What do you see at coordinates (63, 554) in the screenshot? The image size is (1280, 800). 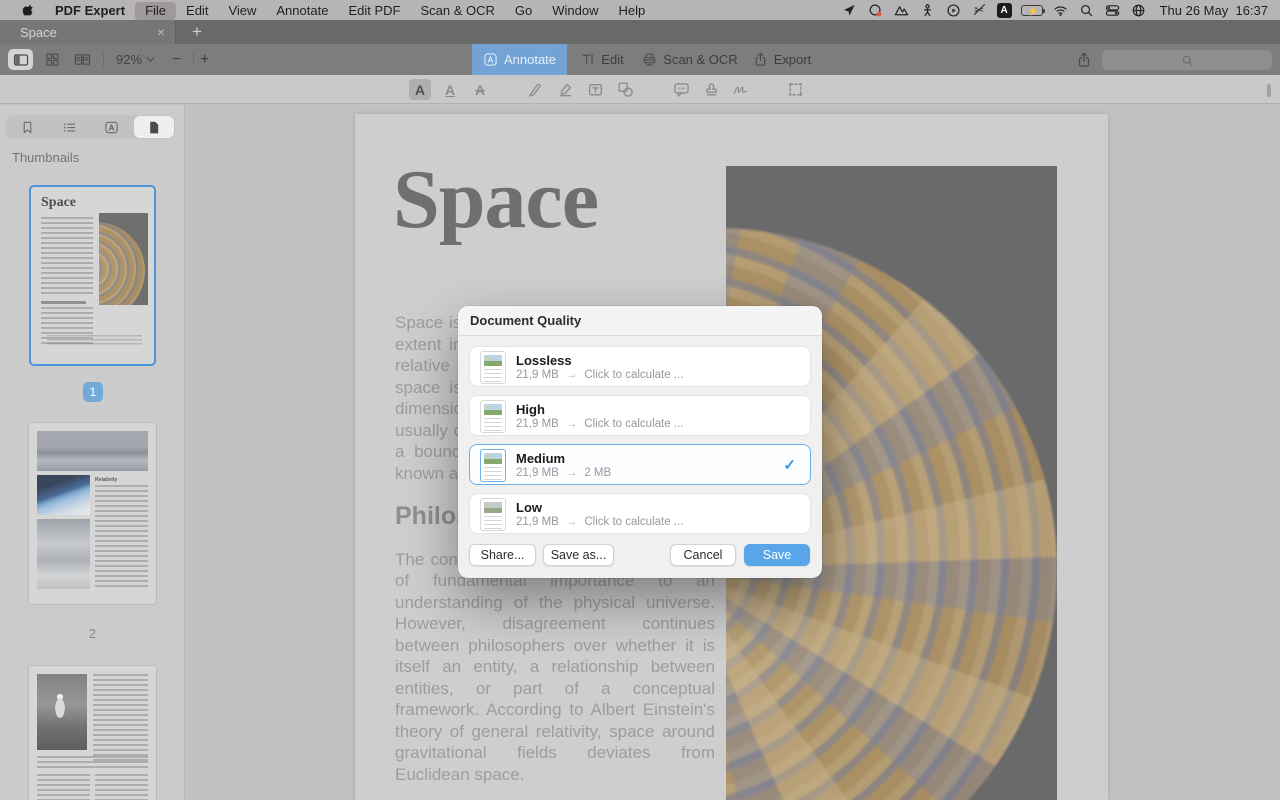 I see `thumb2-clouds-image` at bounding box center [63, 554].